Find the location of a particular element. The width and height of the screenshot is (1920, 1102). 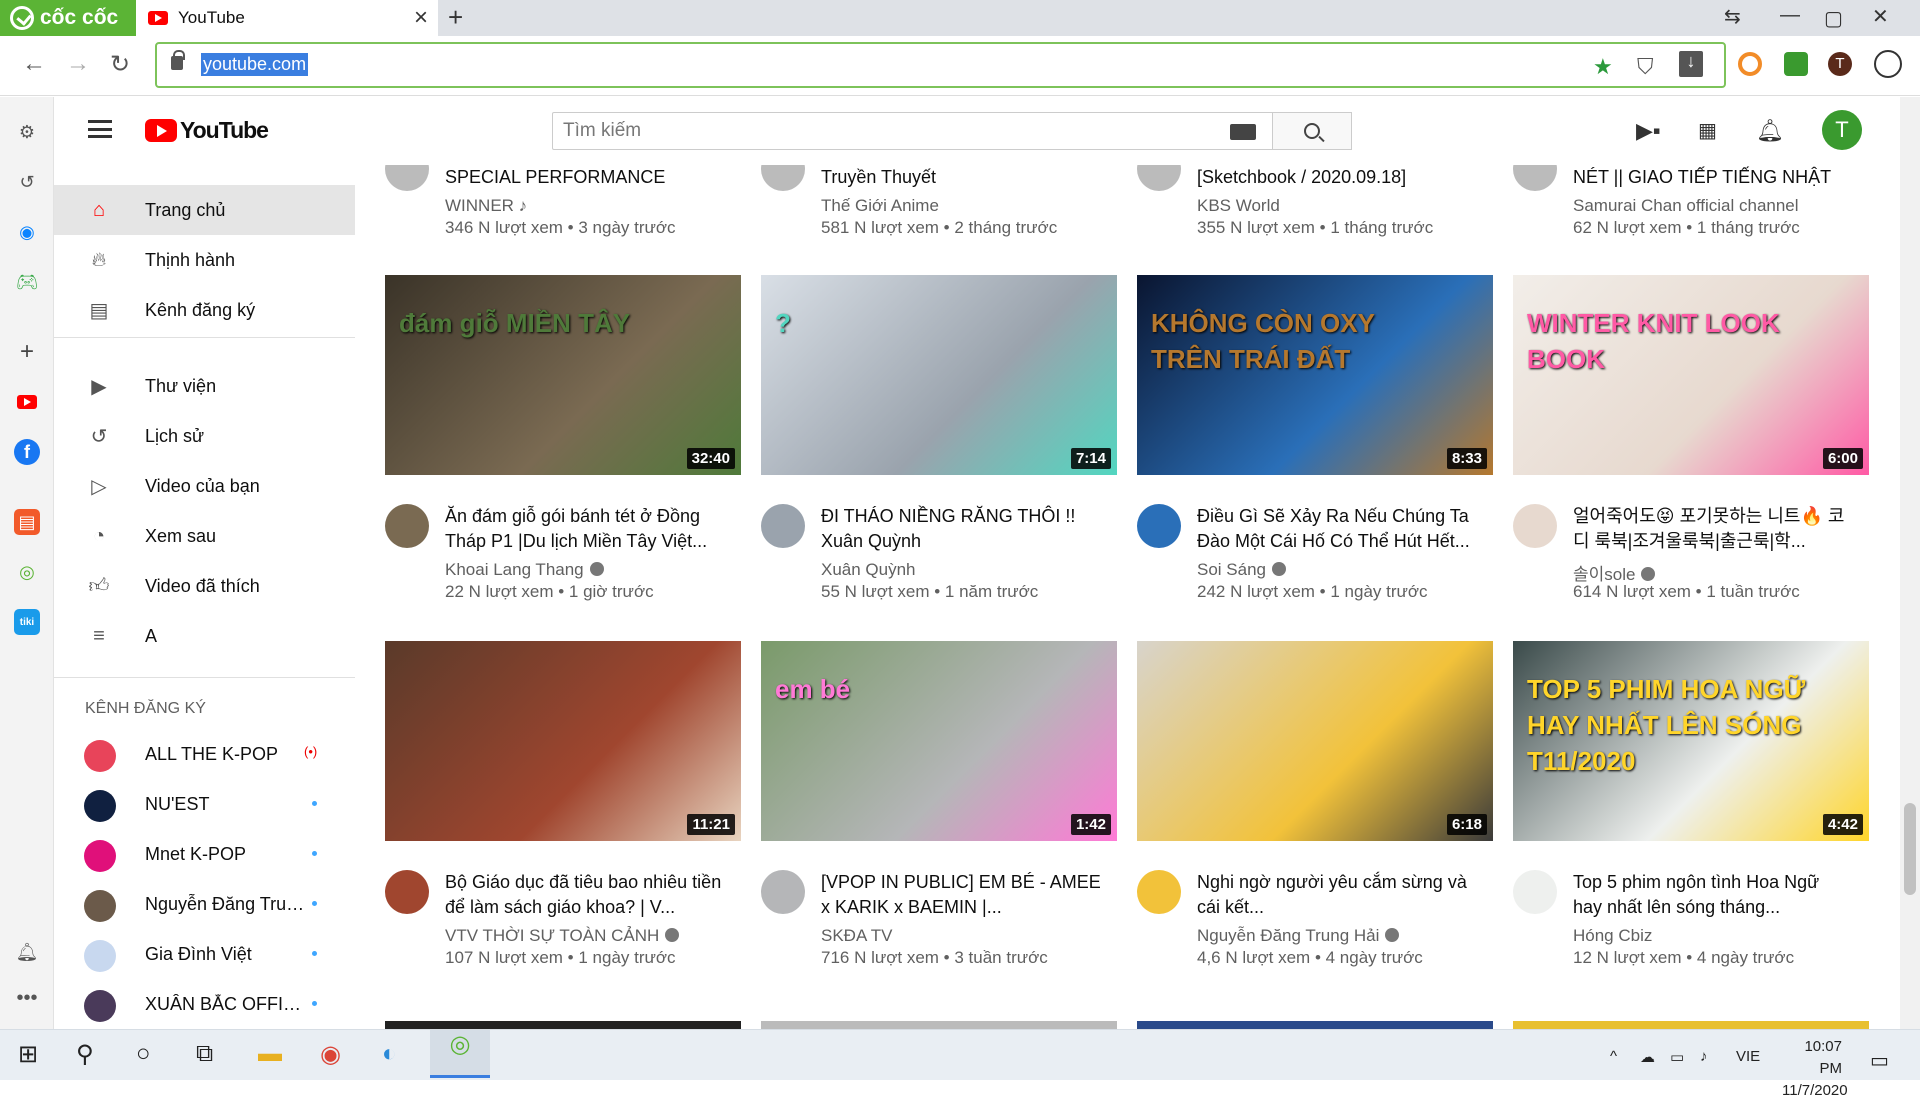

video-thumbnail: 6:18 is located at coordinates (1315, 741).